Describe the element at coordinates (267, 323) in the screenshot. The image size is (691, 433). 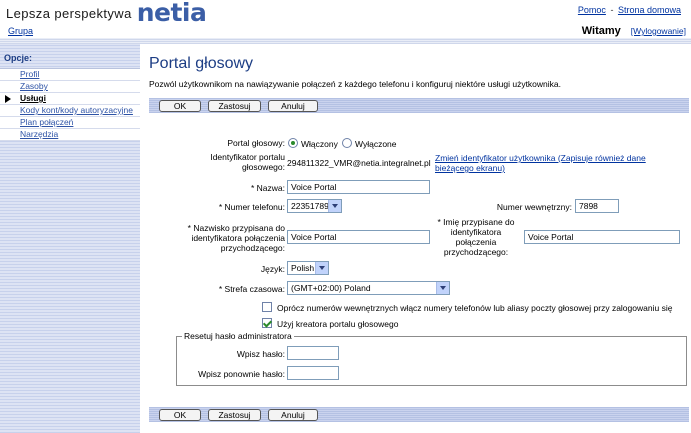
I see `wizard-checkbox` at that location.